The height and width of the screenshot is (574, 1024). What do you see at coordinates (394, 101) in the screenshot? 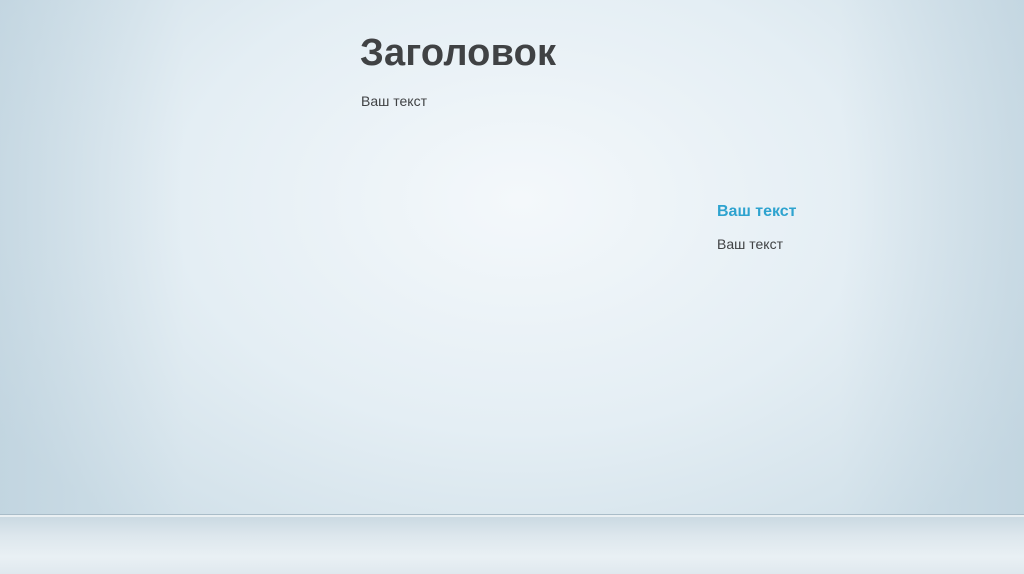
I see `slide-body-text: Ваш текст` at bounding box center [394, 101].